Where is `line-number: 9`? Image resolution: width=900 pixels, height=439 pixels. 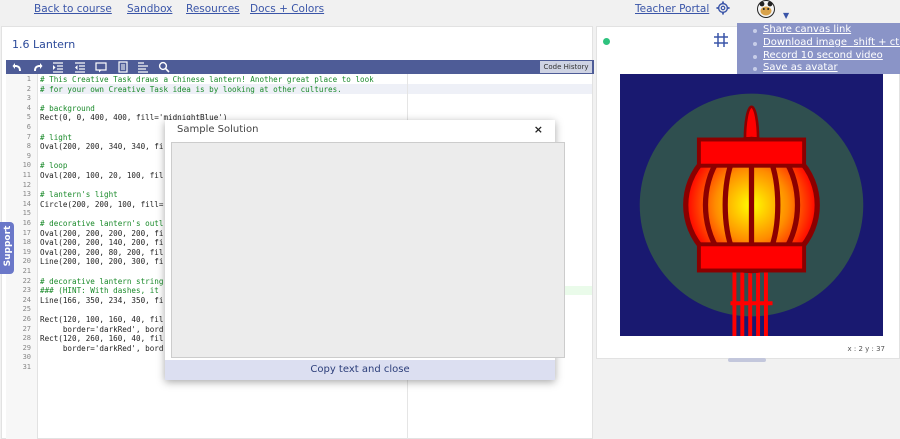 line-number: 9 is located at coordinates (28, 155).